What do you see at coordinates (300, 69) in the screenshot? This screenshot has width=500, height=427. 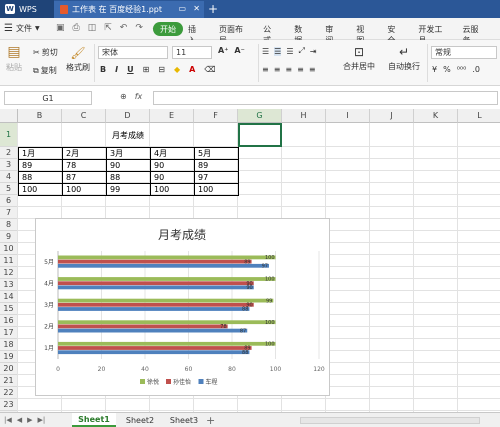 I see `justify-icon: ≡` at bounding box center [300, 69].